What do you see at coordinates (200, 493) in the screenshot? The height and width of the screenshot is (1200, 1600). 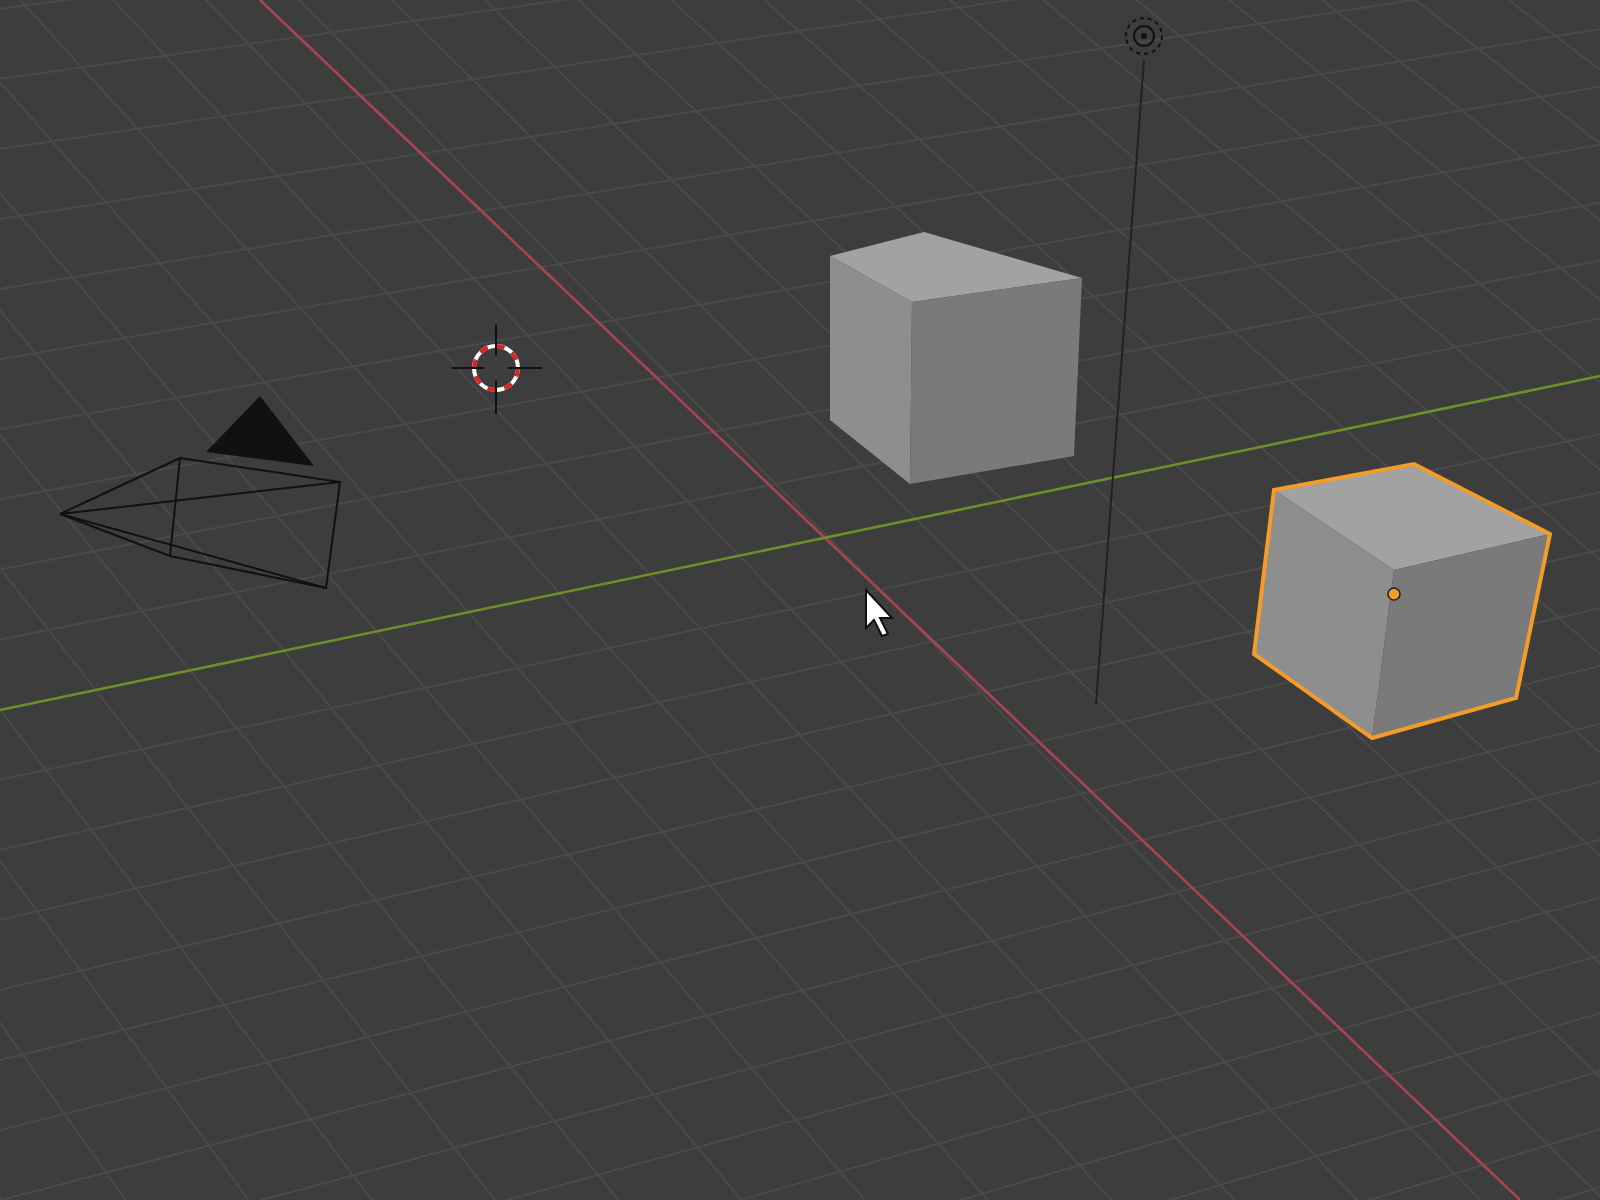 I see `camera-drawing` at bounding box center [200, 493].